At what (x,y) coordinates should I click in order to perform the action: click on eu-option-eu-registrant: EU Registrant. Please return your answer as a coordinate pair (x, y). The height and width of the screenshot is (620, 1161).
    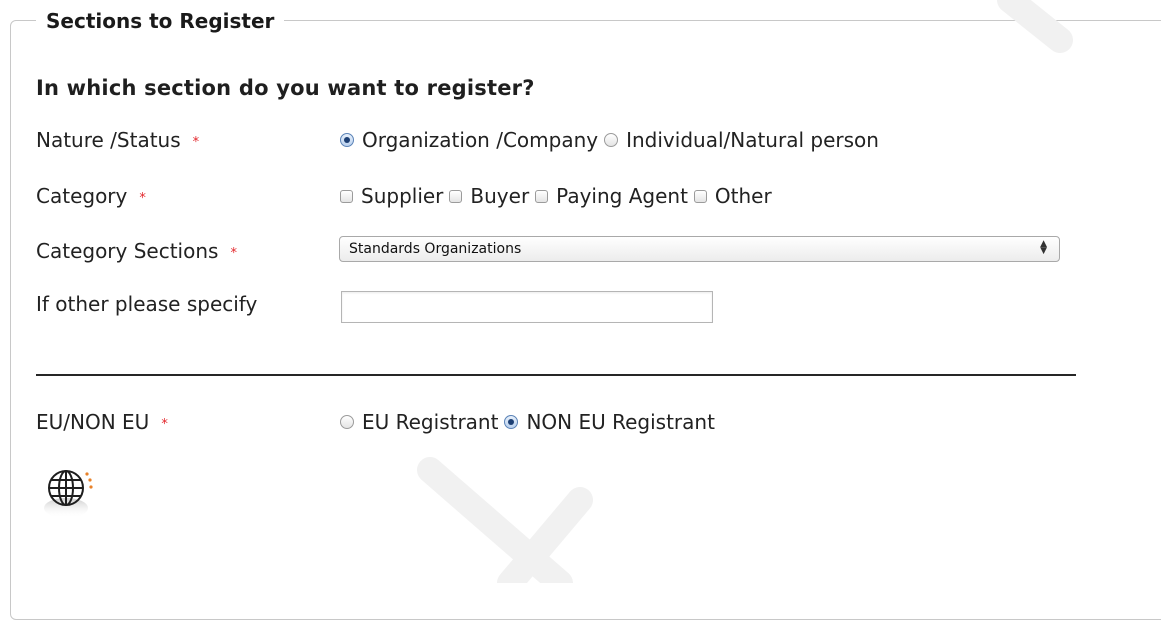
    Looking at the image, I should click on (419, 422).